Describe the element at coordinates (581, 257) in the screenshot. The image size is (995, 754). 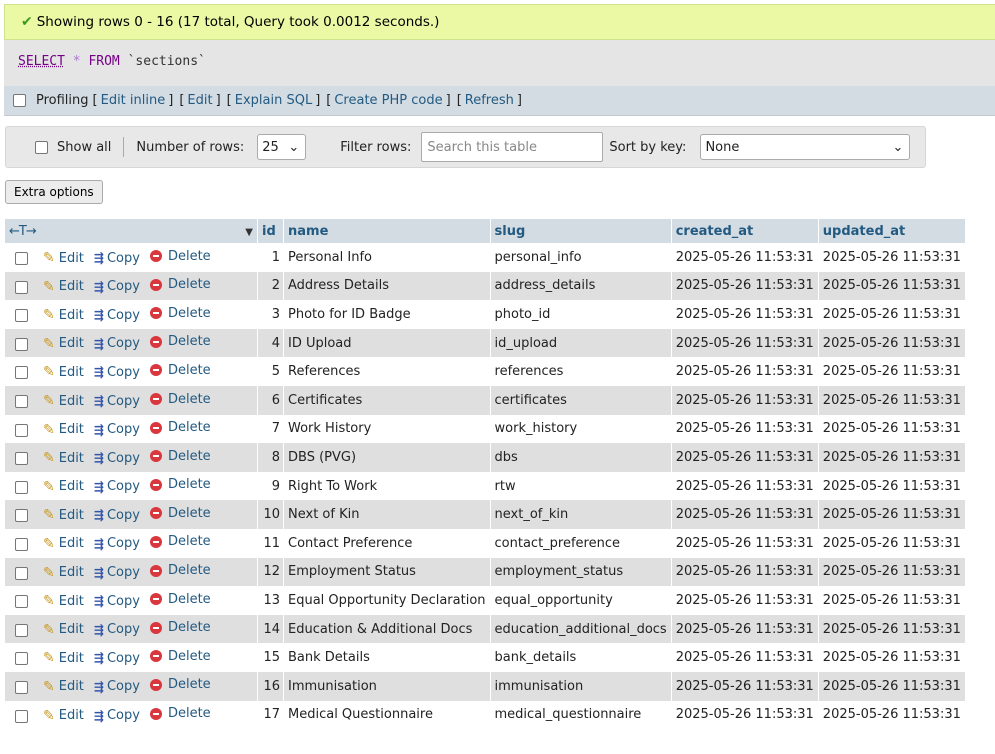
I see `cell-slug: personal_info` at that location.